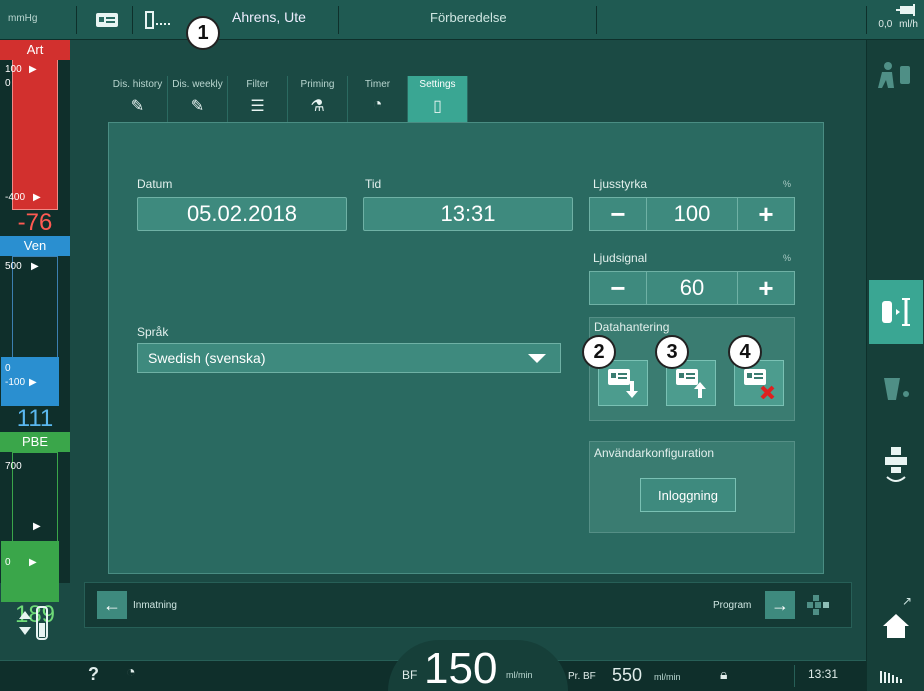 Image resolution: width=924 pixels, height=691 pixels. Describe the element at coordinates (818, 605) in the screenshot. I see `program-steps-icon` at that location.